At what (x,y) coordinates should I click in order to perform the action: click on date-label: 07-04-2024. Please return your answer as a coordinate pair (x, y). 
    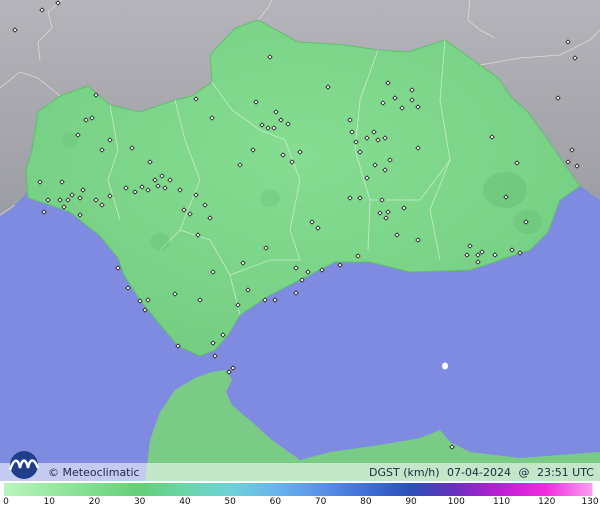
    Looking at the image, I should click on (479, 472).